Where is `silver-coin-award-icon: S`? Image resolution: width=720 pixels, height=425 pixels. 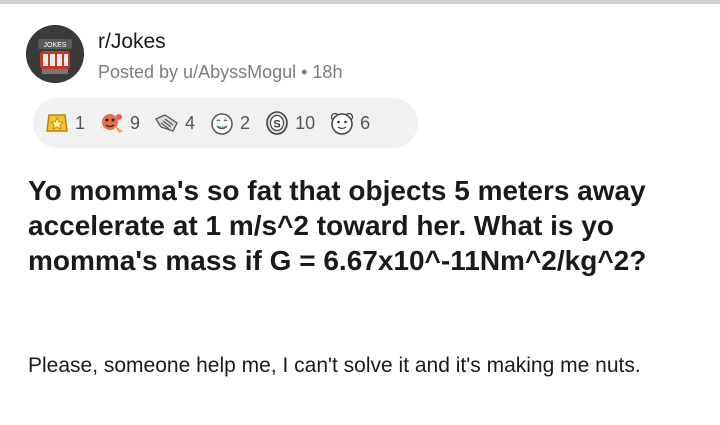 silver-coin-award-icon: S is located at coordinates (277, 123).